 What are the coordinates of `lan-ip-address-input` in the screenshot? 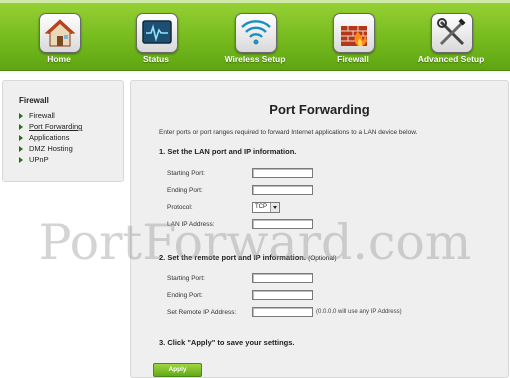 It's located at (282, 224).